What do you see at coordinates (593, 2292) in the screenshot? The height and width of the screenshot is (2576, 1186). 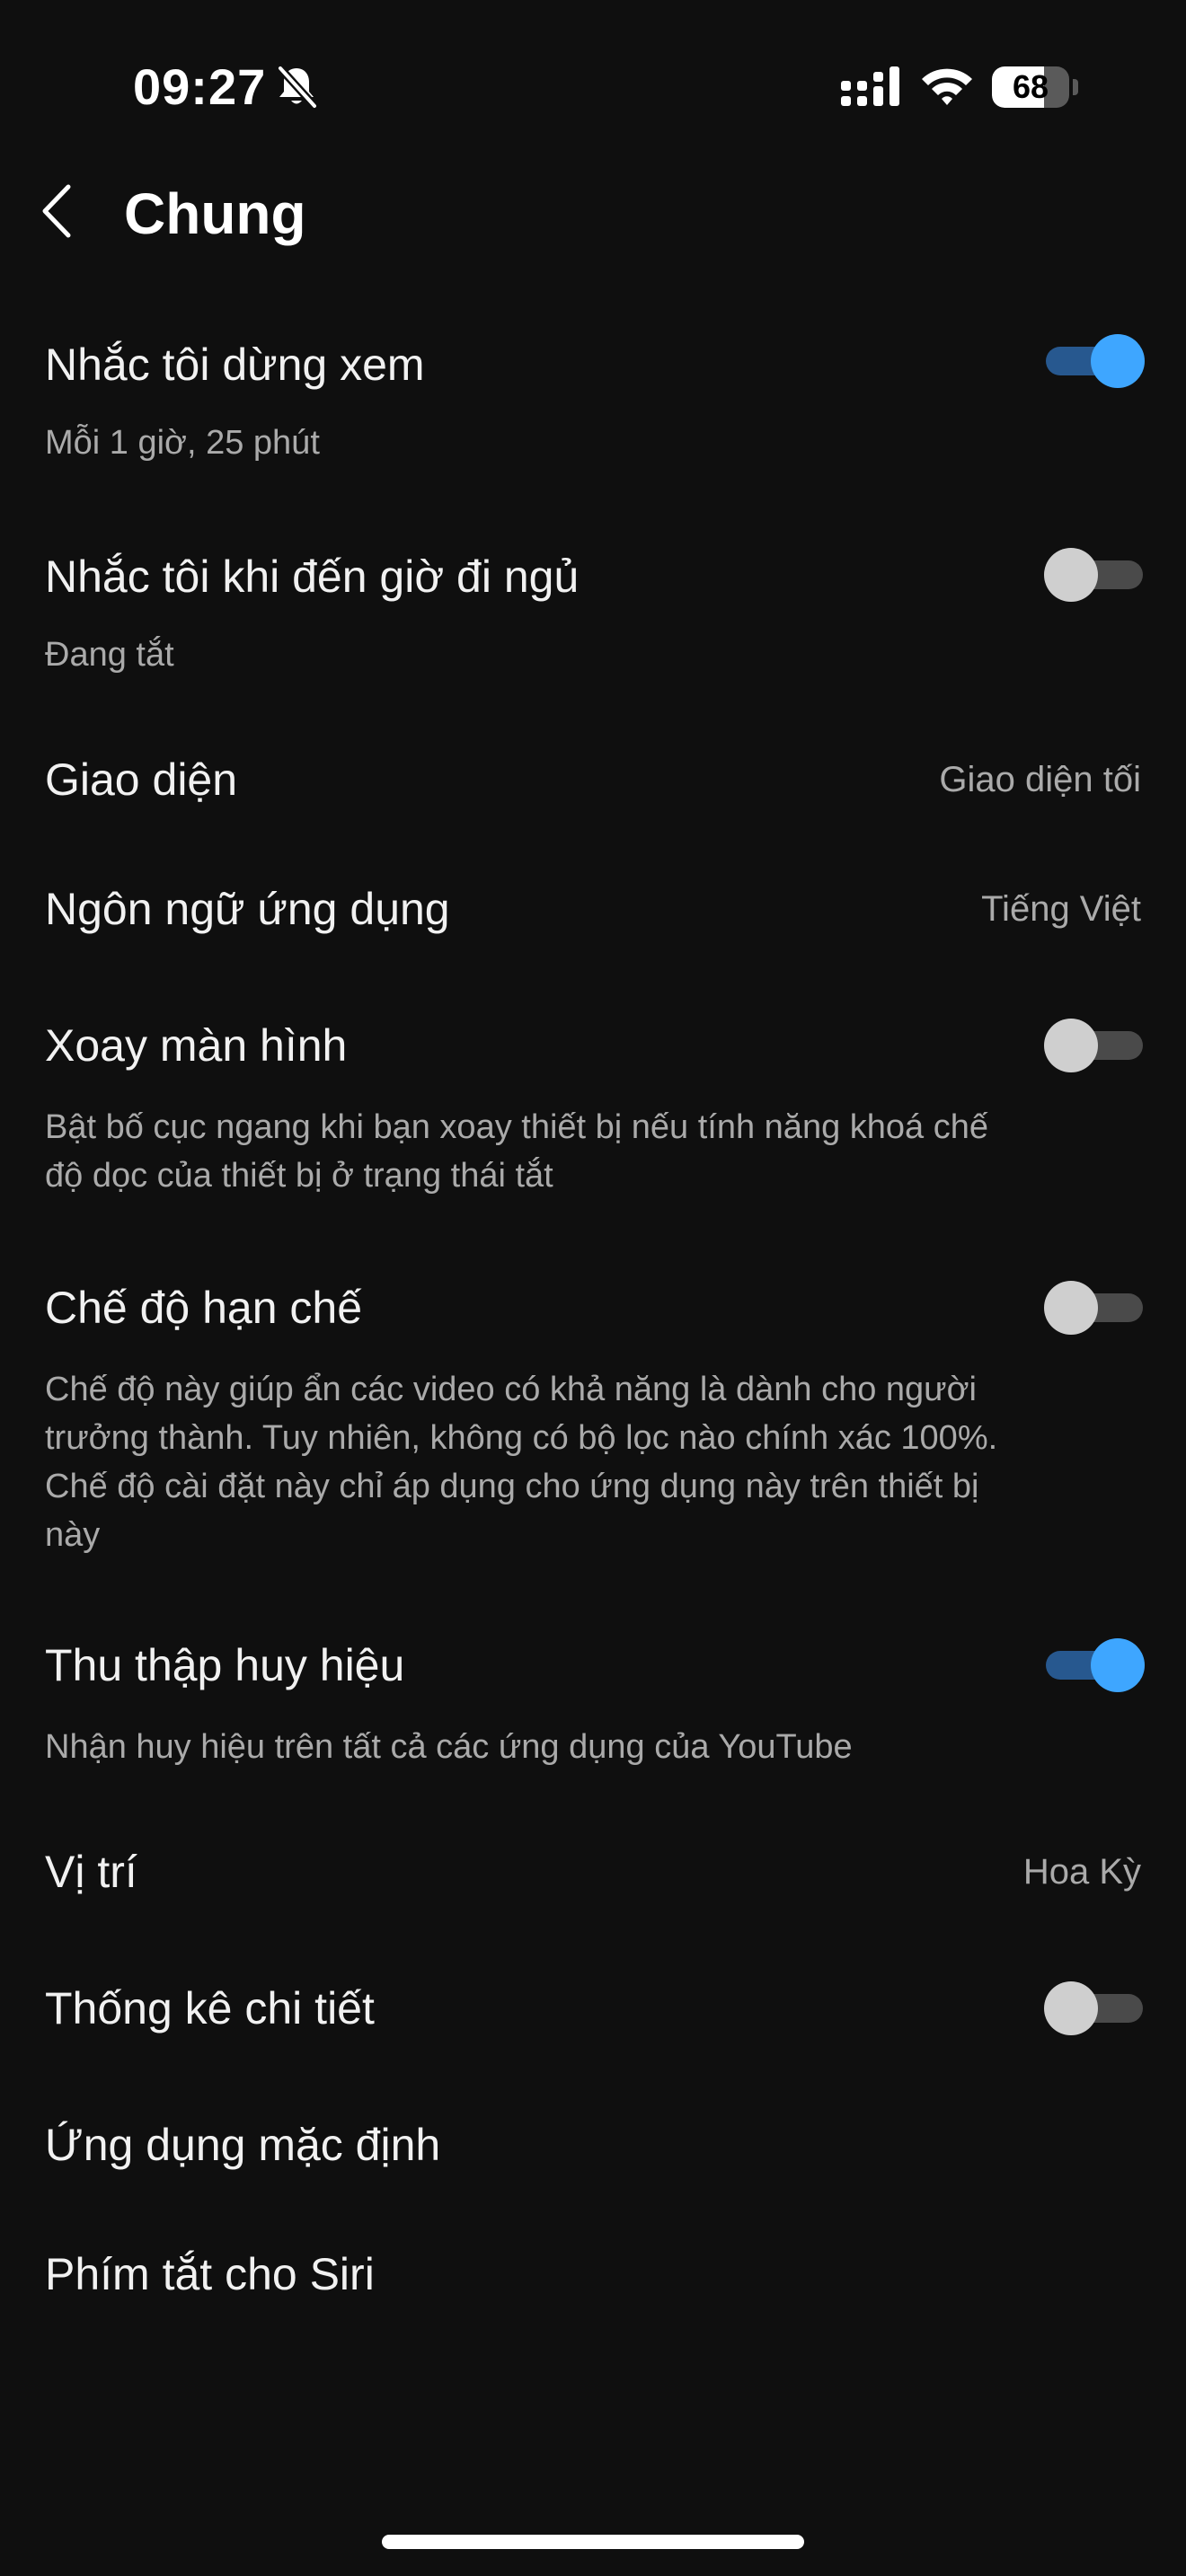 I see `setting-siri-shortcuts: Phím tắt cho Siri` at bounding box center [593, 2292].